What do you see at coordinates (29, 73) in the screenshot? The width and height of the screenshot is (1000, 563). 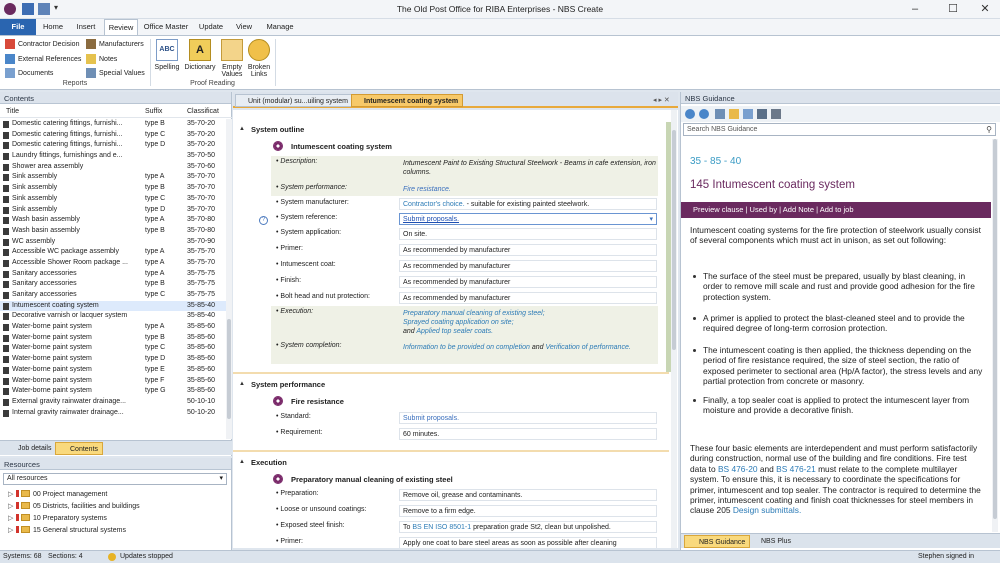 I see `documents-button: Documents` at bounding box center [29, 73].